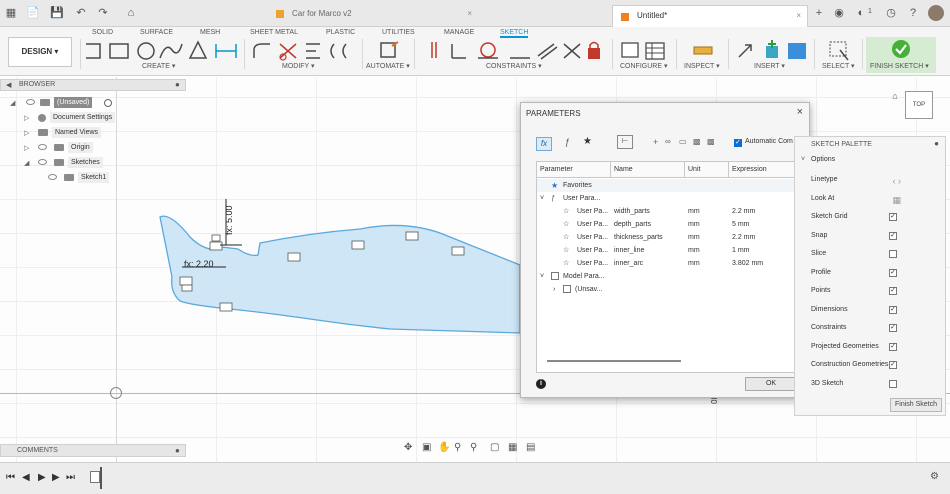 This screenshot has width=950, height=494. Describe the element at coordinates (738, 143) in the screenshot. I see `auto-compute-checkbox: ✓` at that location.